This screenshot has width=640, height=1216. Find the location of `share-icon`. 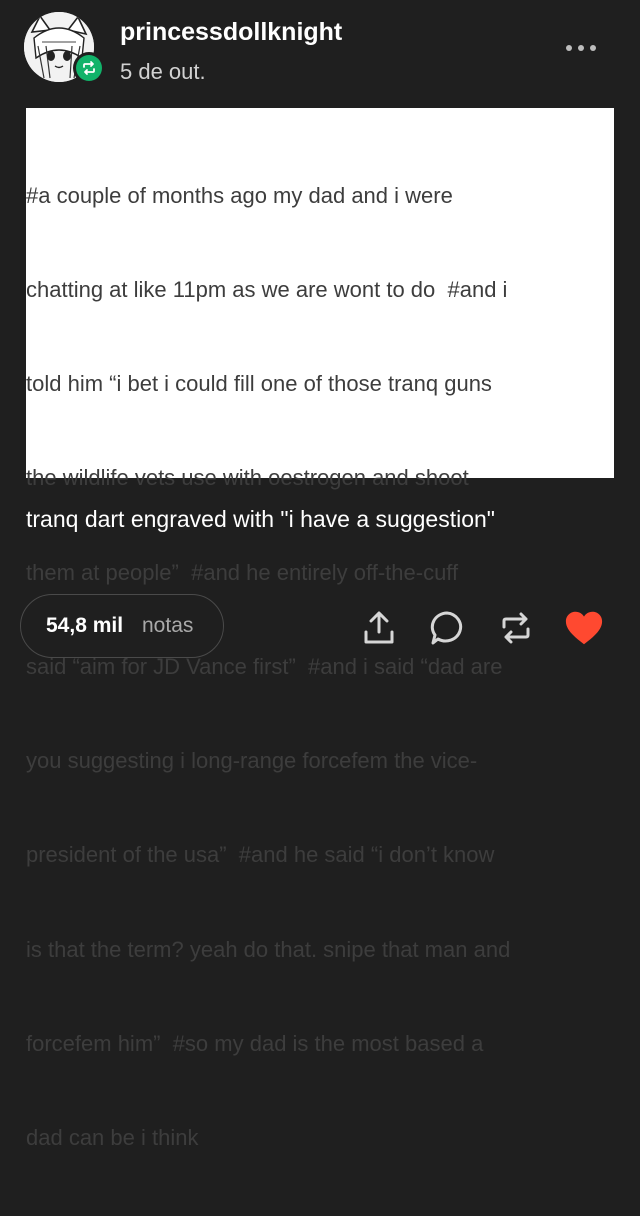

share-icon is located at coordinates (379, 627).